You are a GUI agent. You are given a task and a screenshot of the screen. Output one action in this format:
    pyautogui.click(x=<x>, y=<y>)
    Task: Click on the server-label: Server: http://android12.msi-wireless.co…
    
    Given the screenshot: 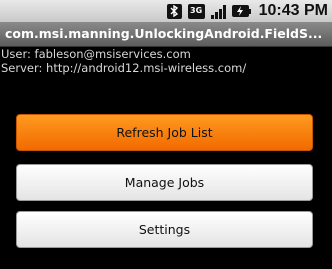 What is the action you would take?
    pyautogui.click(x=124, y=68)
    